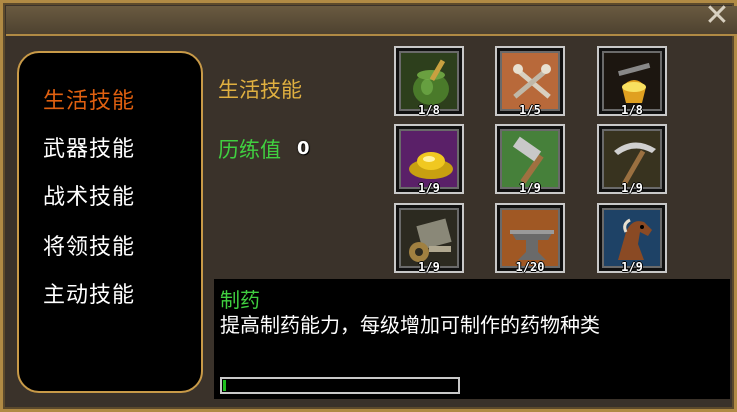 The image size is (737, 412). What do you see at coordinates (530, 81) in the screenshot?
I see `skill-slot-tools: 1/5` at bounding box center [530, 81].